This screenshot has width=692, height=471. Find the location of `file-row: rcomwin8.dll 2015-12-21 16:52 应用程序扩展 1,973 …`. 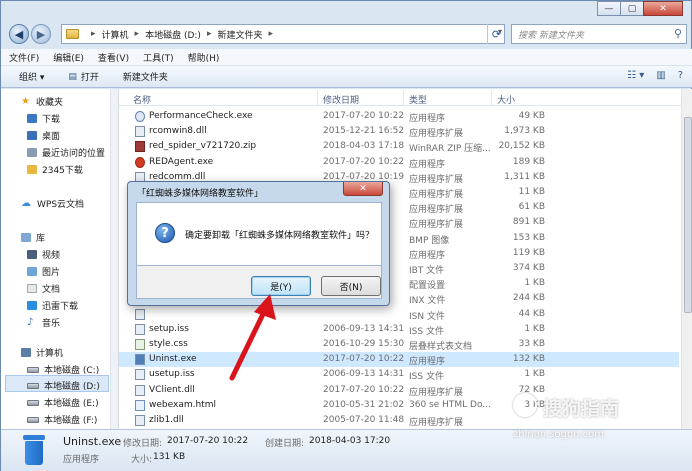

file-row: rcomwin8.dll 2015-12-21 16:52 应用程序扩展 1,973 … is located at coordinates (399, 131).